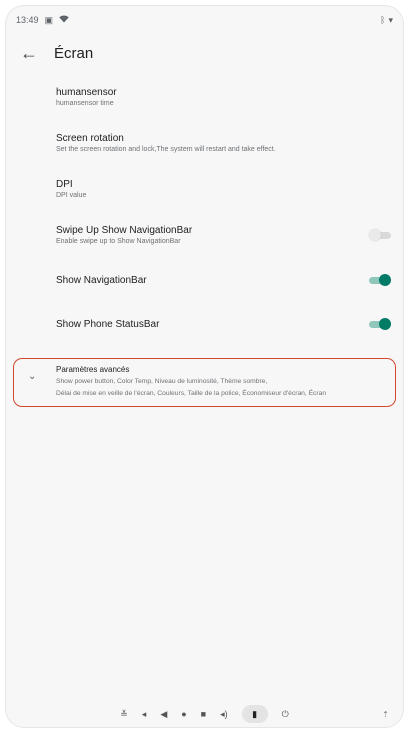 This screenshot has height=733, width=409. Describe the element at coordinates (163, 714) in the screenshot. I see `back-icon: ◀` at that location.